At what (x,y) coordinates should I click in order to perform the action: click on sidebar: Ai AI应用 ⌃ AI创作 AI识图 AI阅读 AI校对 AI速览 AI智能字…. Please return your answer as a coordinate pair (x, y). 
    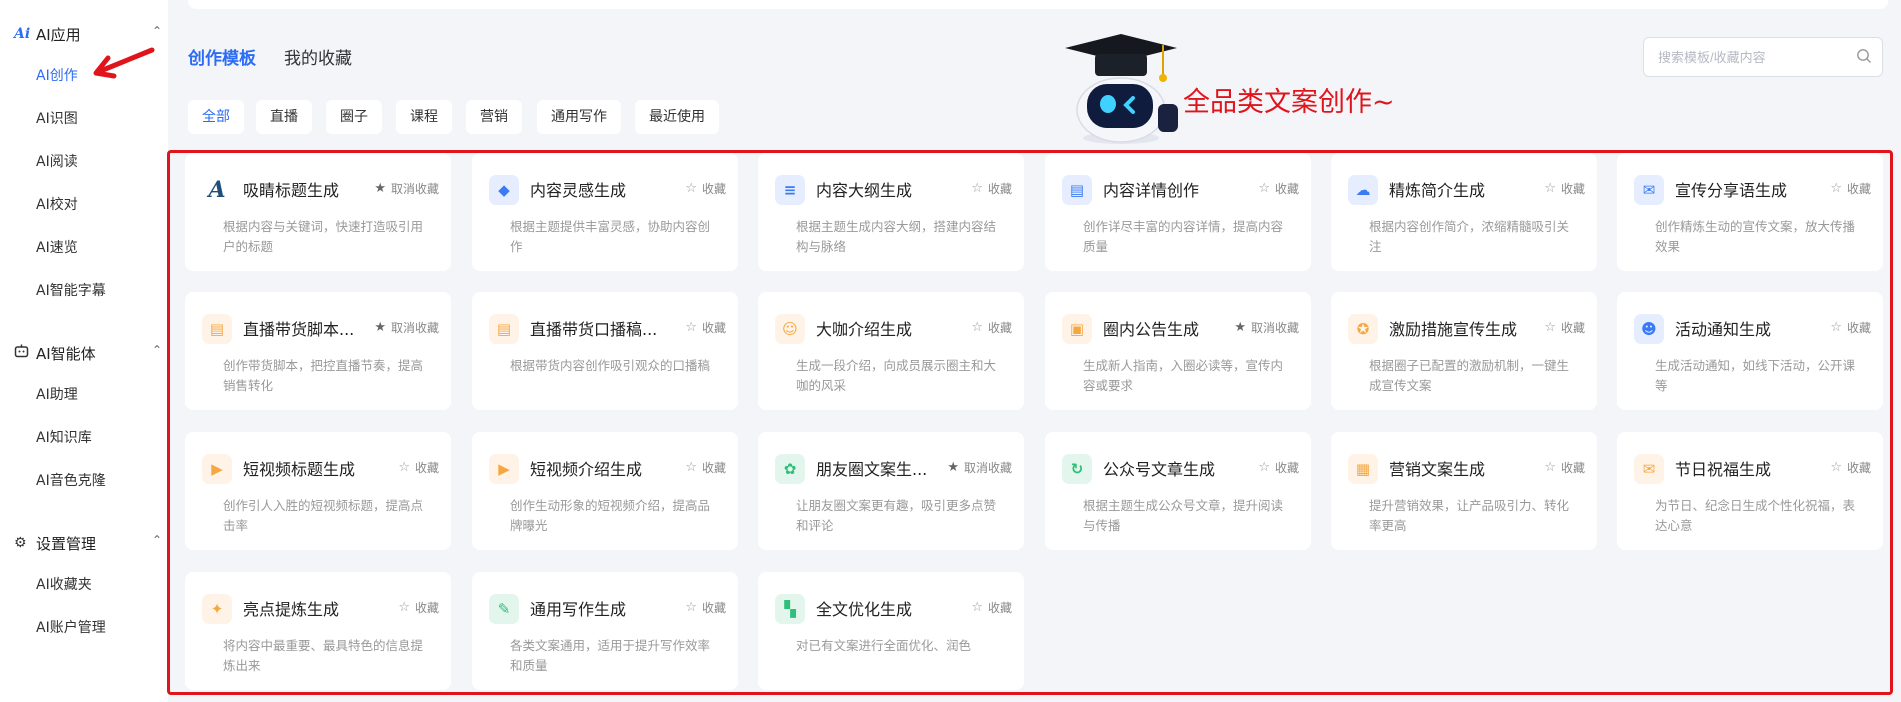
    Looking at the image, I should click on (84, 351).